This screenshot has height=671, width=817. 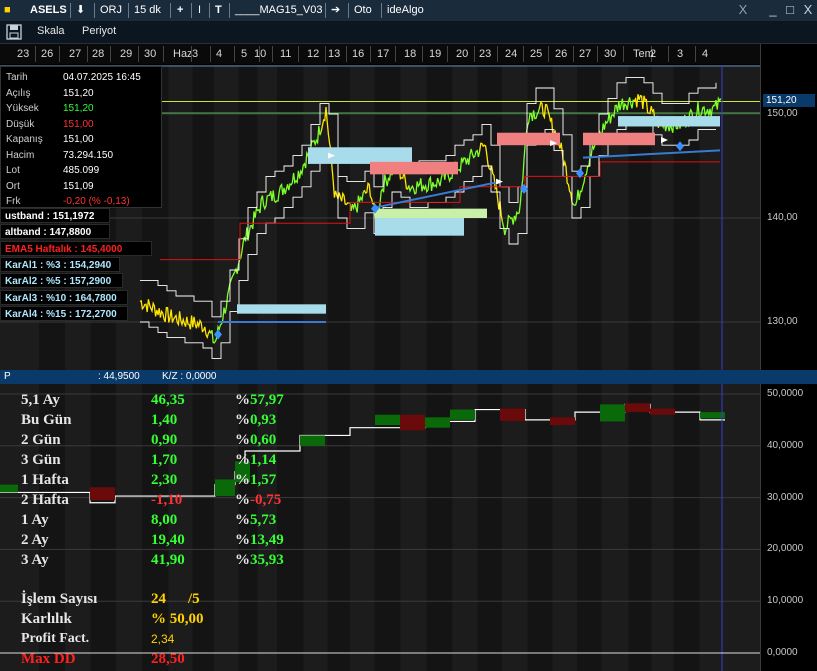 I want to click on info-key: Ort, so click(x=13, y=186).